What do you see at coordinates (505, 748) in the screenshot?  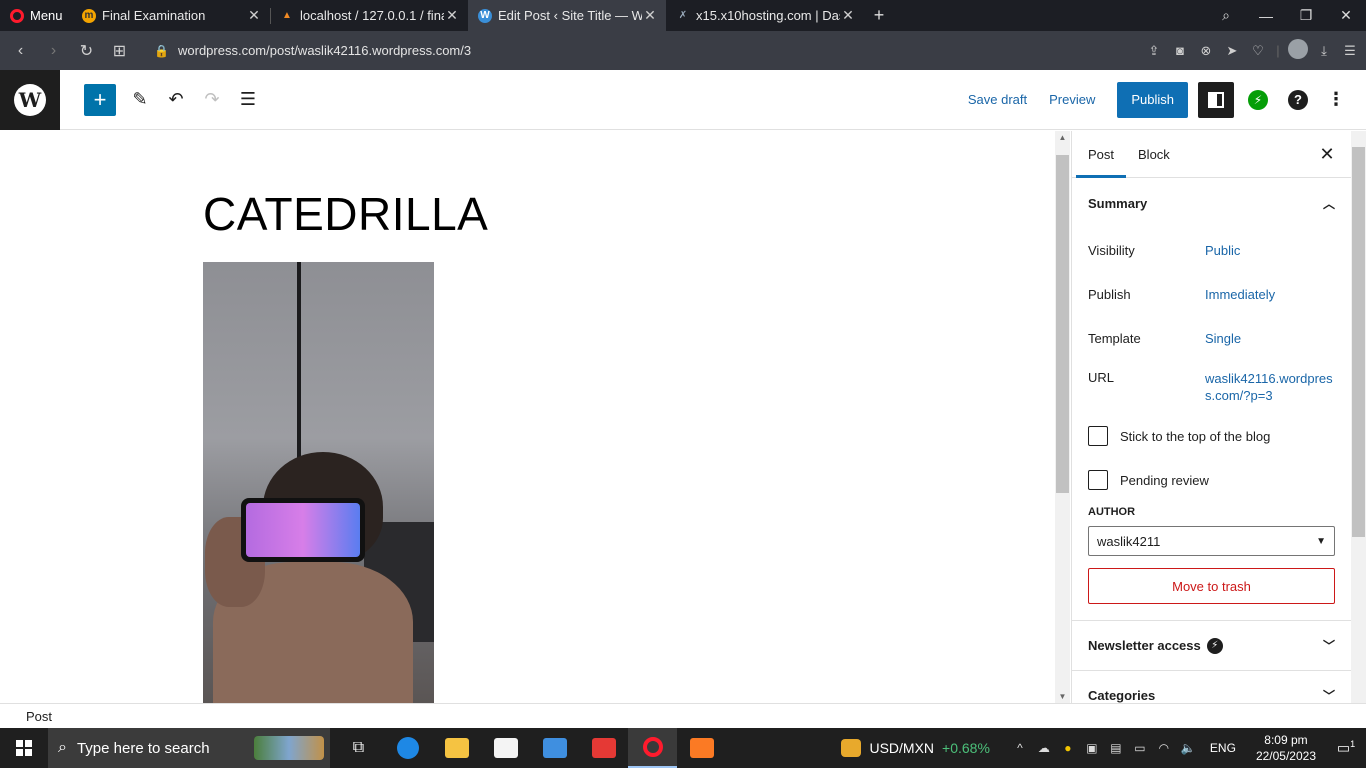 I see `store-icon` at bounding box center [505, 748].